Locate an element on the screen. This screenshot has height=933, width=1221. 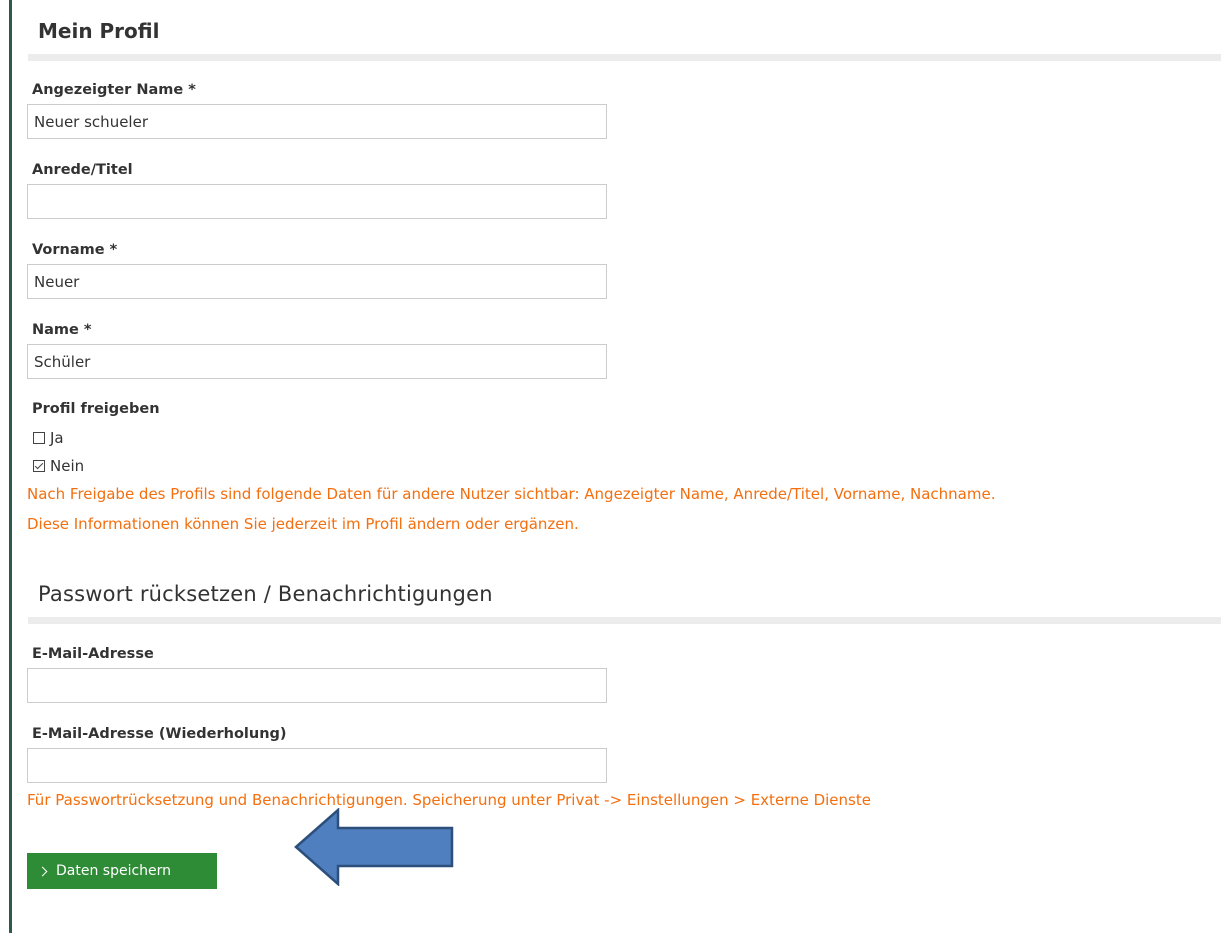
email-repeat-label: E-Mail-Adresse (Wiederholung) is located at coordinates (159, 734).